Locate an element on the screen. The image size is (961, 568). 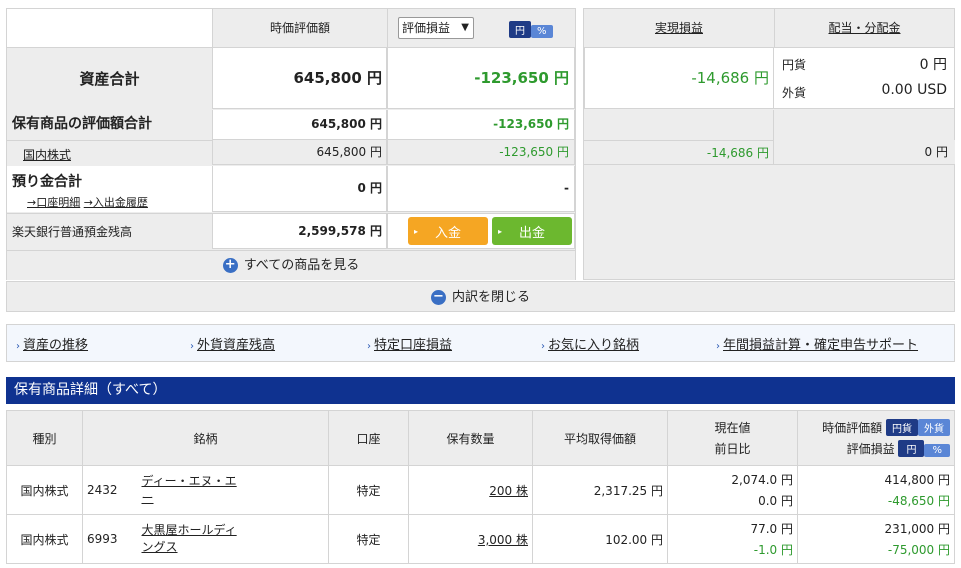
row-mv: 231,000 円 is located at coordinates (917, 529).